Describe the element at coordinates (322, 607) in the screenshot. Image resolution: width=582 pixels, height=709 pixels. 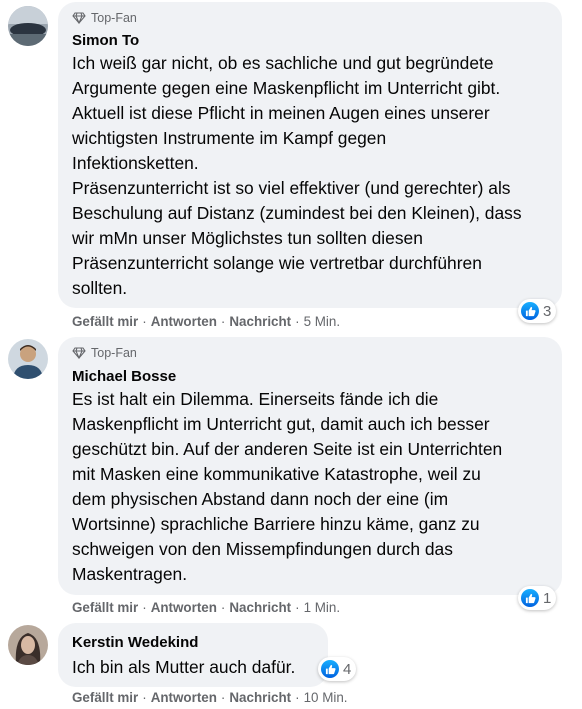
I see `timestamp: 1 Min.` at that location.